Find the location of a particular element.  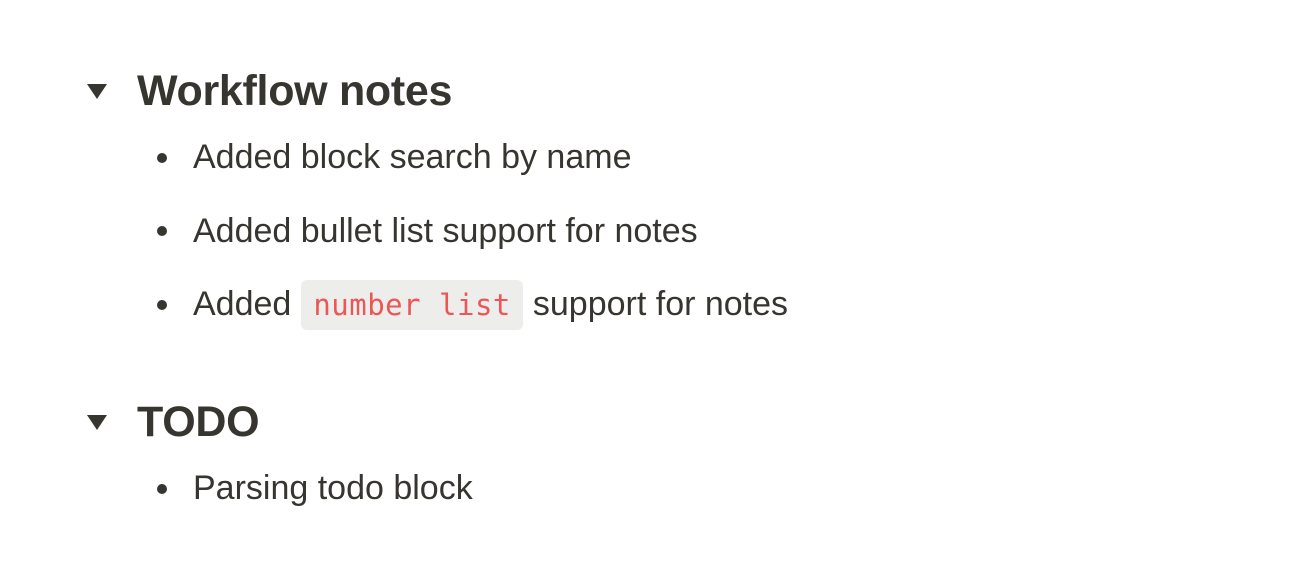

list-item: Parsing todo block is located at coordinates (310, 489).